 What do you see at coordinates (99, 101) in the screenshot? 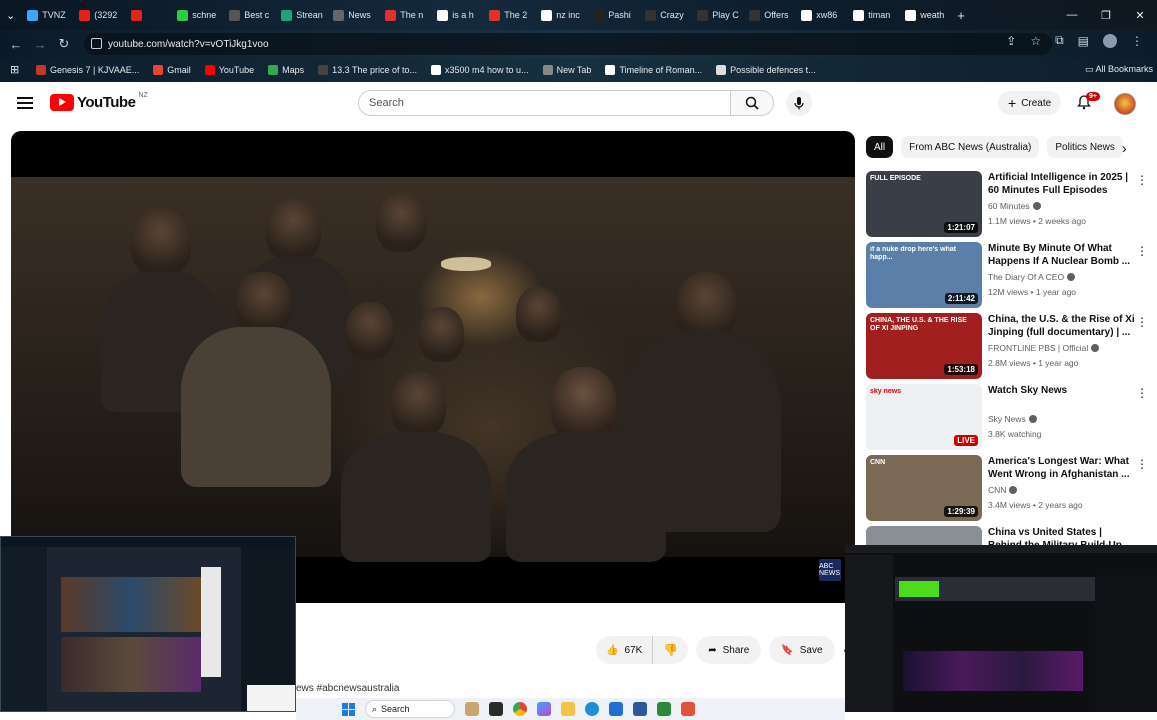
I see `youtube-logo: YouTube NZ` at bounding box center [99, 101].